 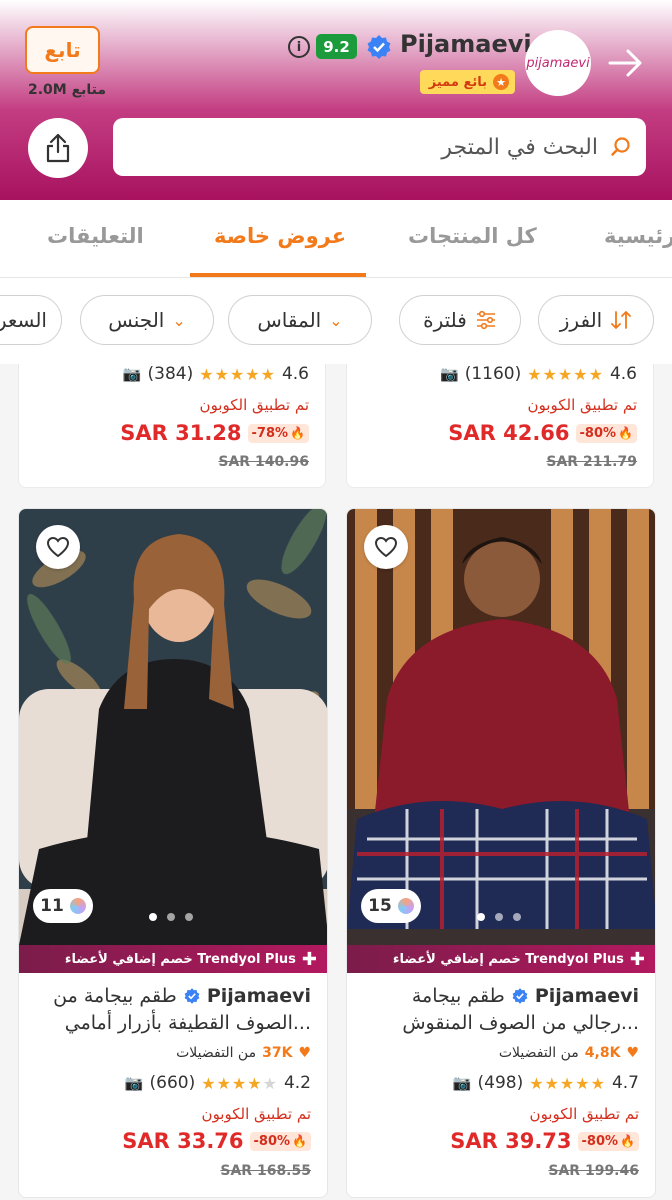 I want to click on camera-icon: 📷, so click(x=462, y=1083).